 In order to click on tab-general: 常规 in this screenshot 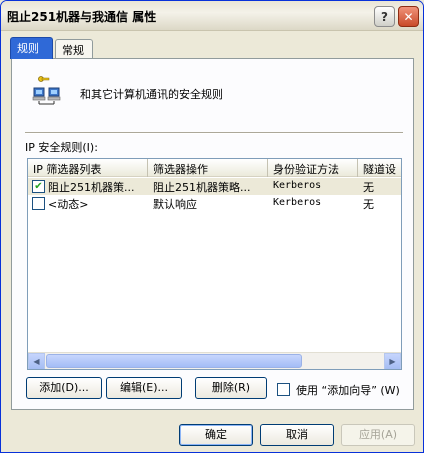, I will do `click(74, 48)`.